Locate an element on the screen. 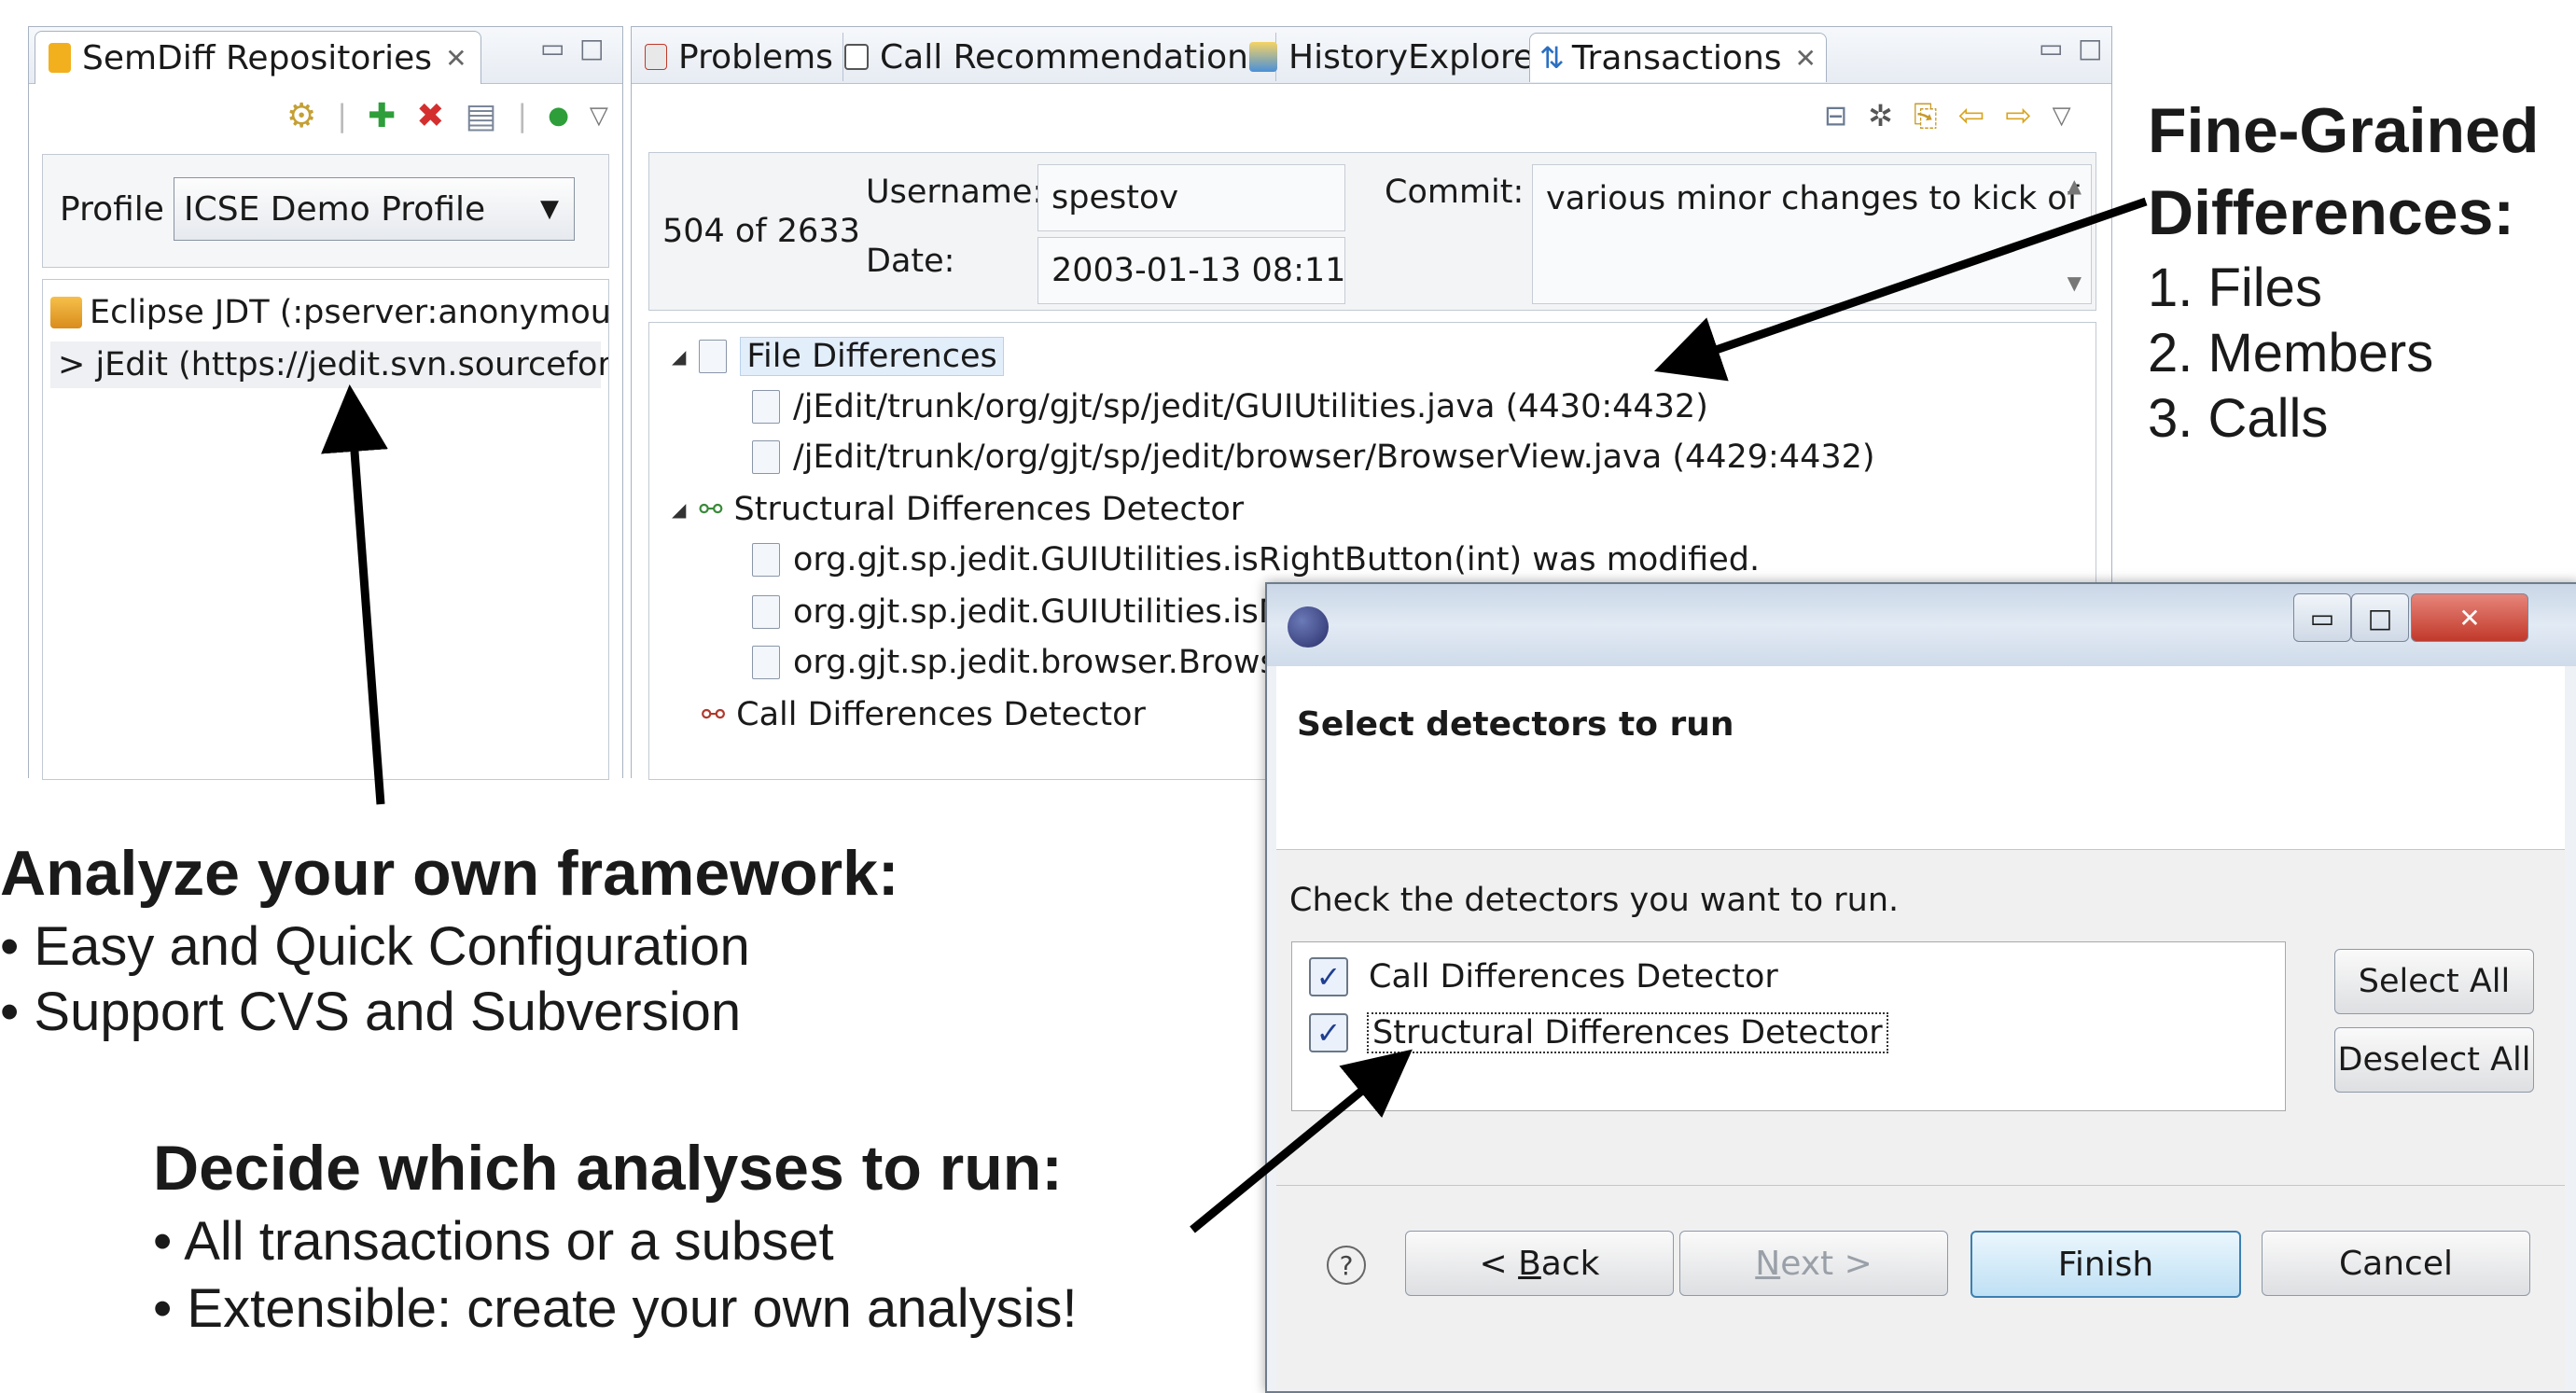 This screenshot has height=1393, width=2576. arrow-to-detectors is located at coordinates (1301, 1141).